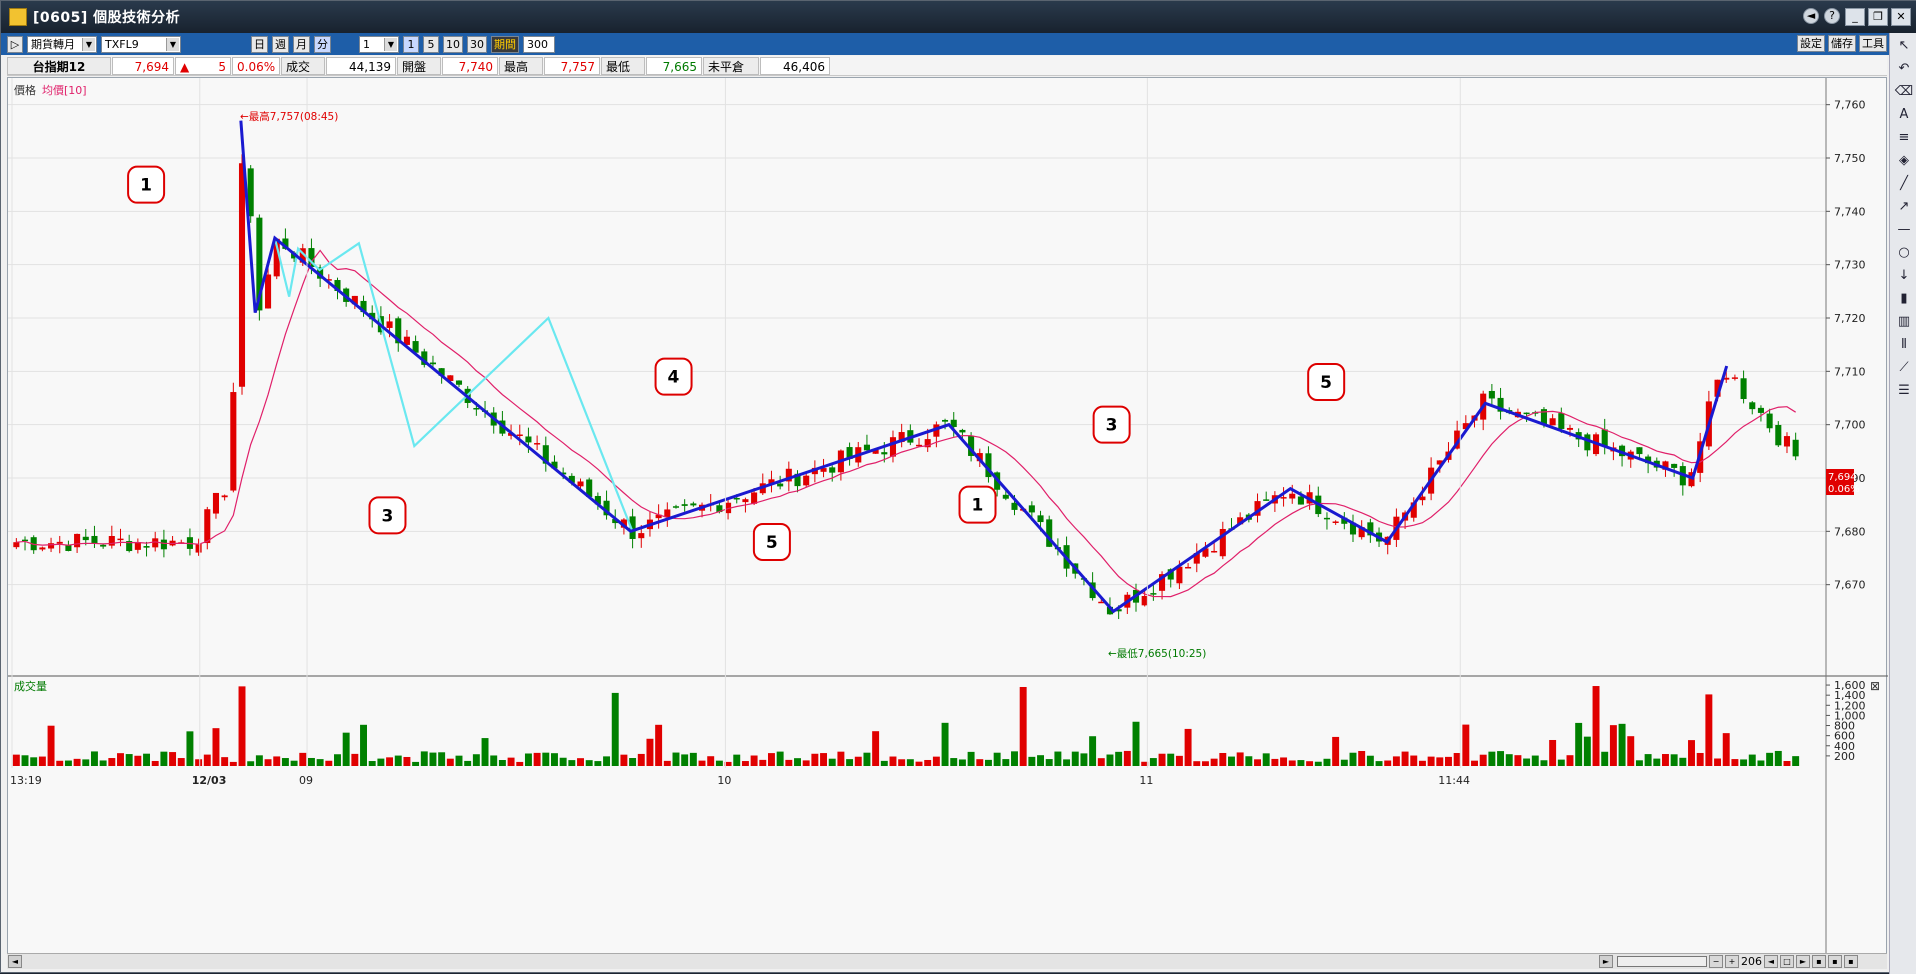  What do you see at coordinates (1904, 115) in the screenshot?
I see `text-icon: A` at bounding box center [1904, 115].